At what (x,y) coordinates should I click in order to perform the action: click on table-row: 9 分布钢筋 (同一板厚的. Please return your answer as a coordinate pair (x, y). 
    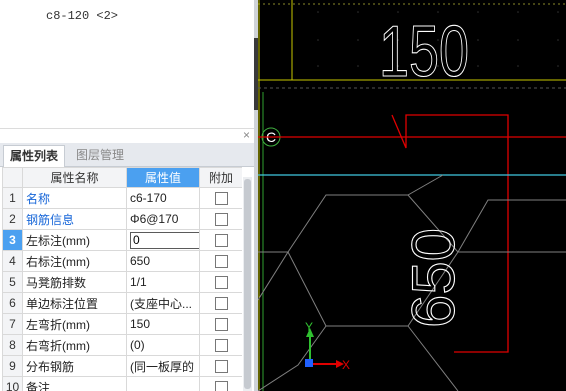
    Looking at the image, I should click on (122, 366).